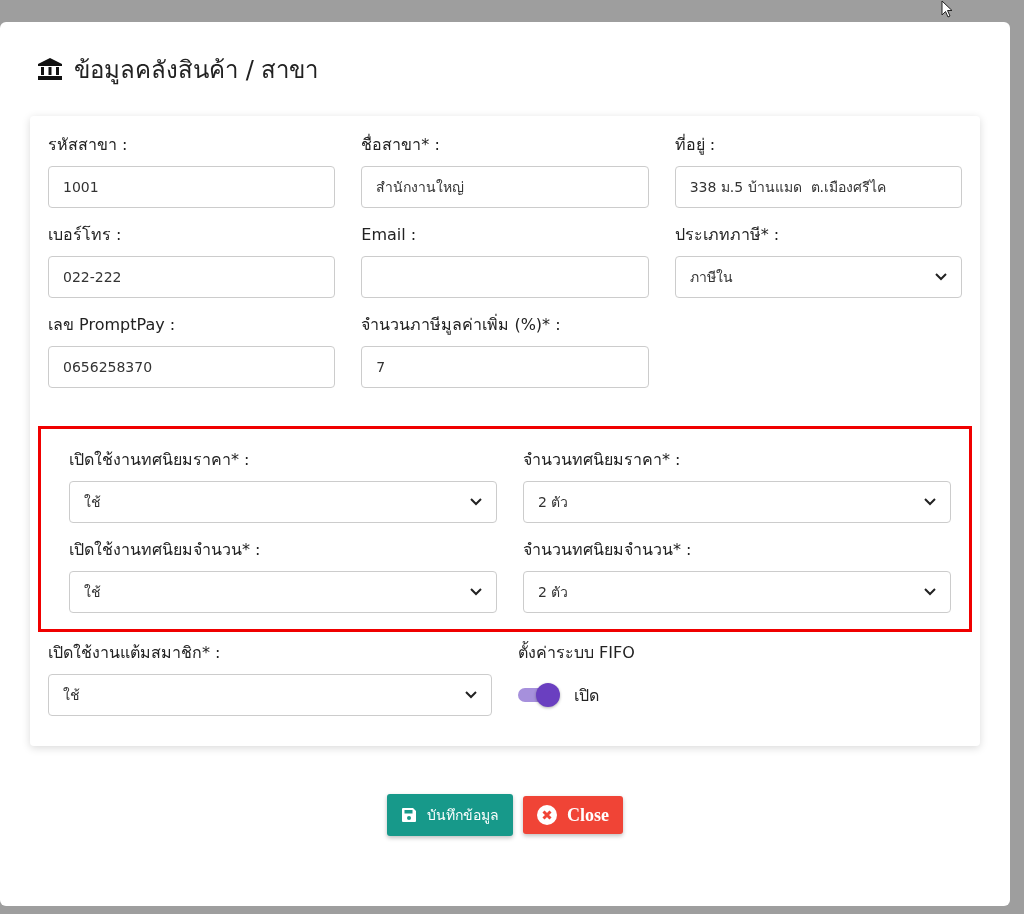 The height and width of the screenshot is (914, 1024). I want to click on field-label: Email :, so click(389, 235).